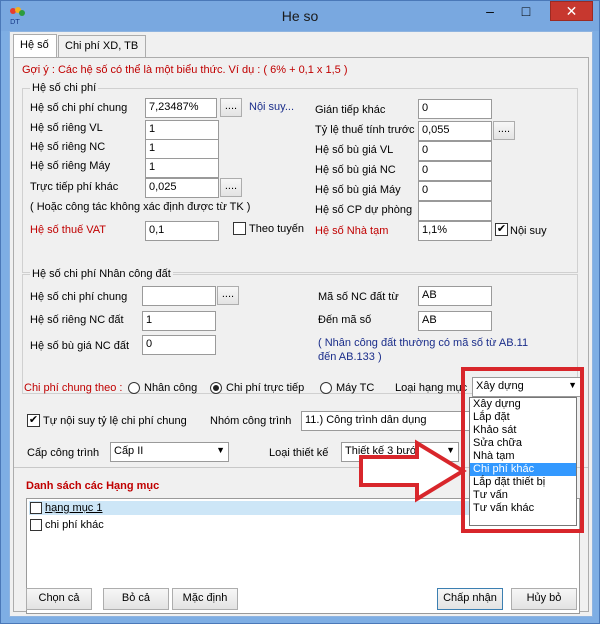  I want to click on label-rieng-nc-dat: Hệ số riêng NC đất, so click(77, 320).